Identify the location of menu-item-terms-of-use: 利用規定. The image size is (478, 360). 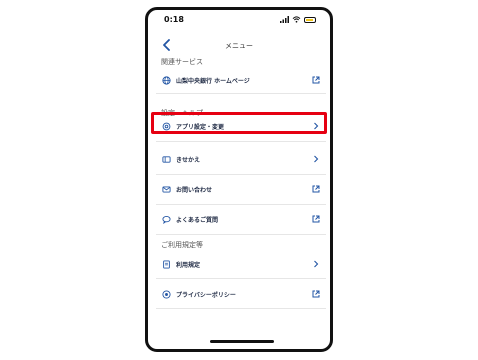
(241, 264).